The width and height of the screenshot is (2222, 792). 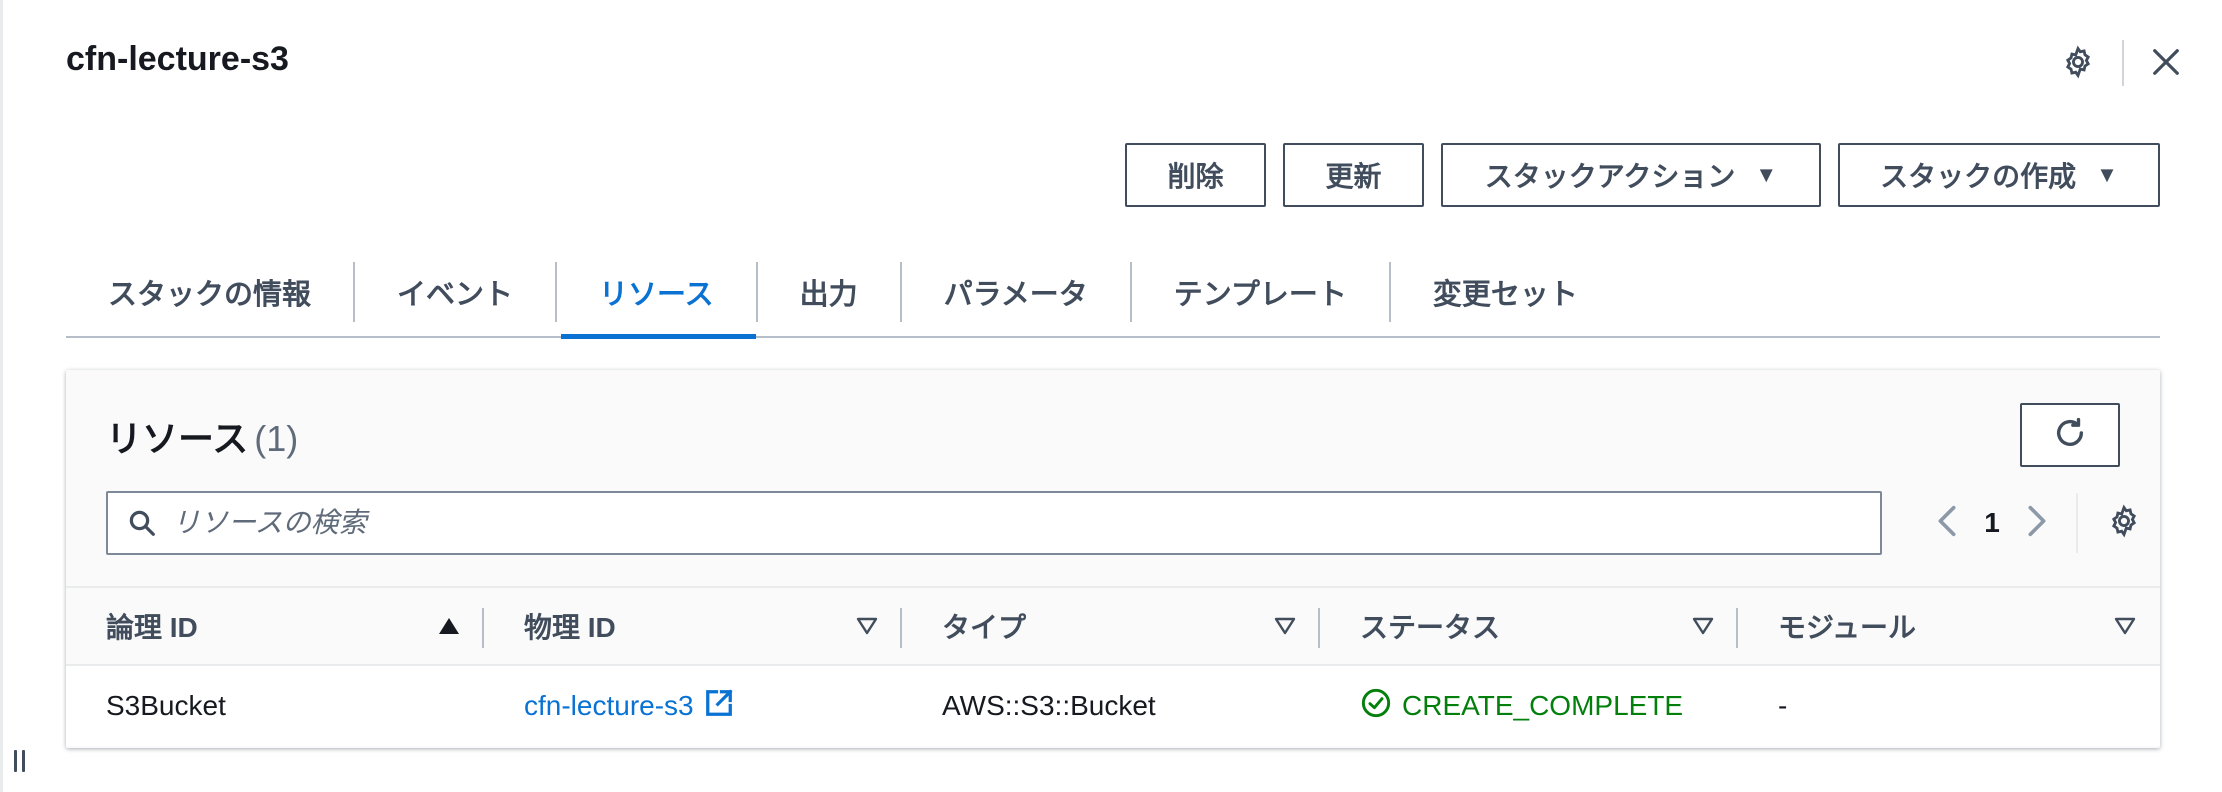 I want to click on physical-id-link: cfn-lecture-s3, so click(x=629, y=706).